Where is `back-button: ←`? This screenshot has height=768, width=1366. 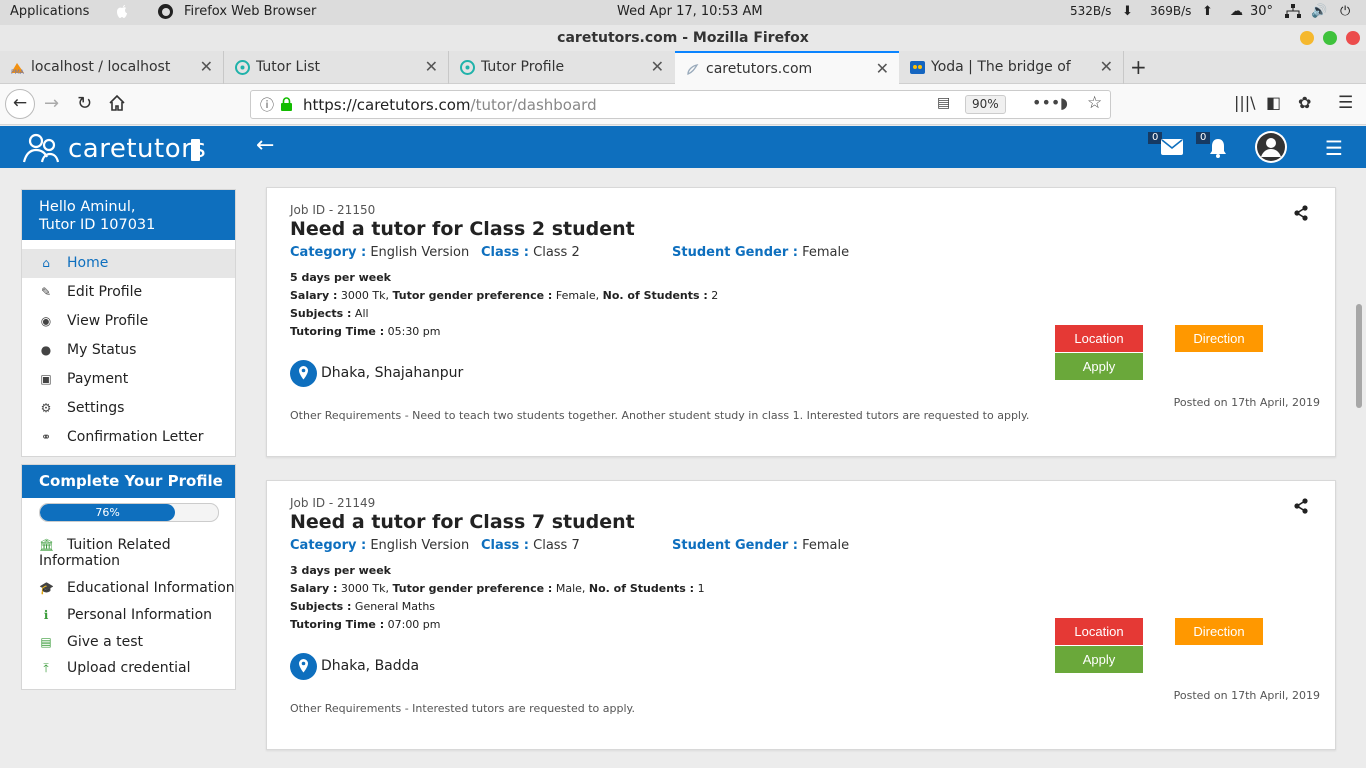
back-button: ← is located at coordinates (20, 104).